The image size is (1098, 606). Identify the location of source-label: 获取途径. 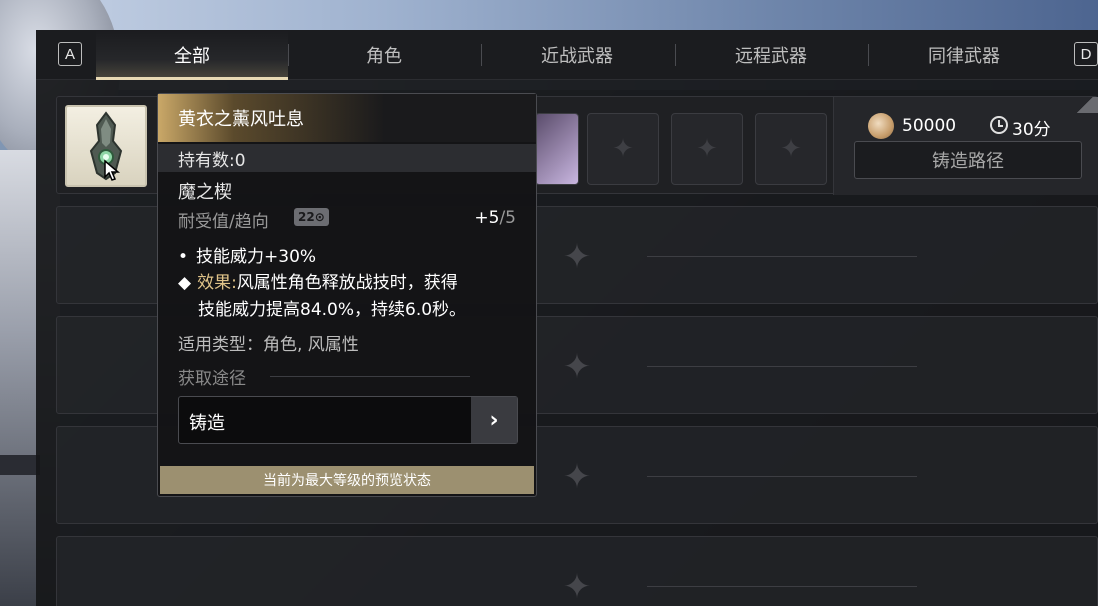
(212, 379).